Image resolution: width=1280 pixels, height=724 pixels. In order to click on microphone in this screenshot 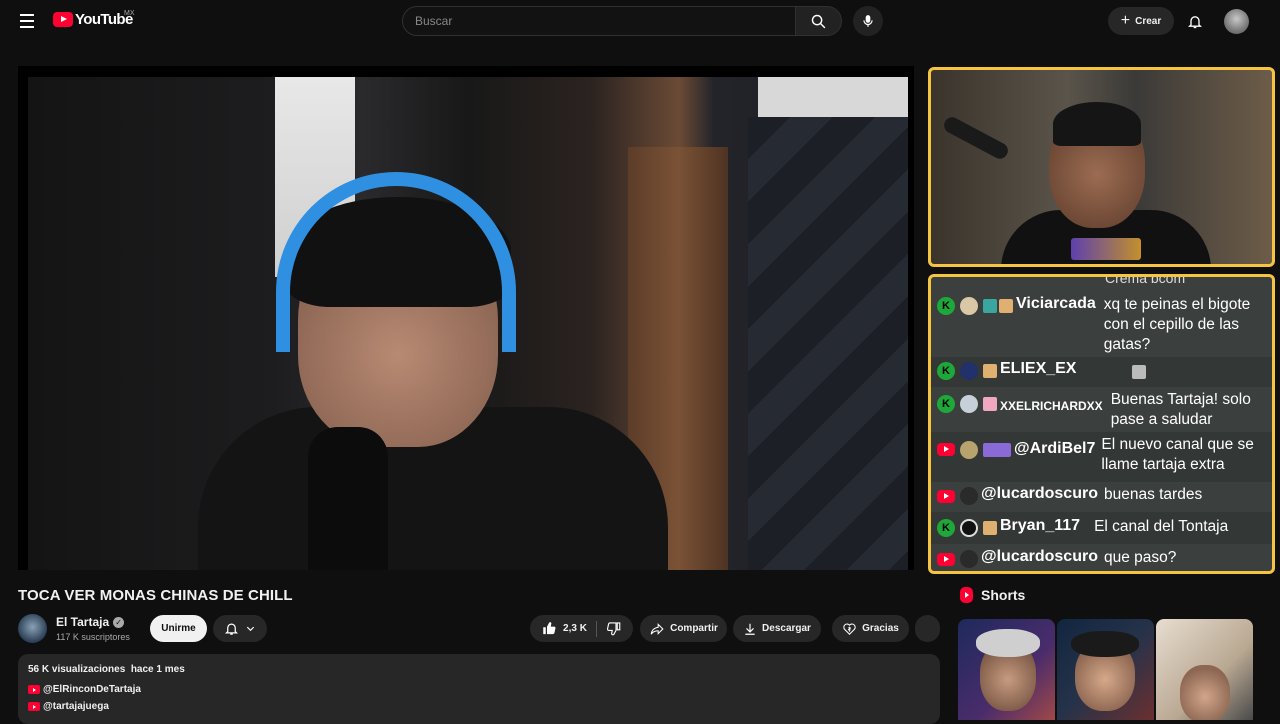, I will do `click(348, 498)`.